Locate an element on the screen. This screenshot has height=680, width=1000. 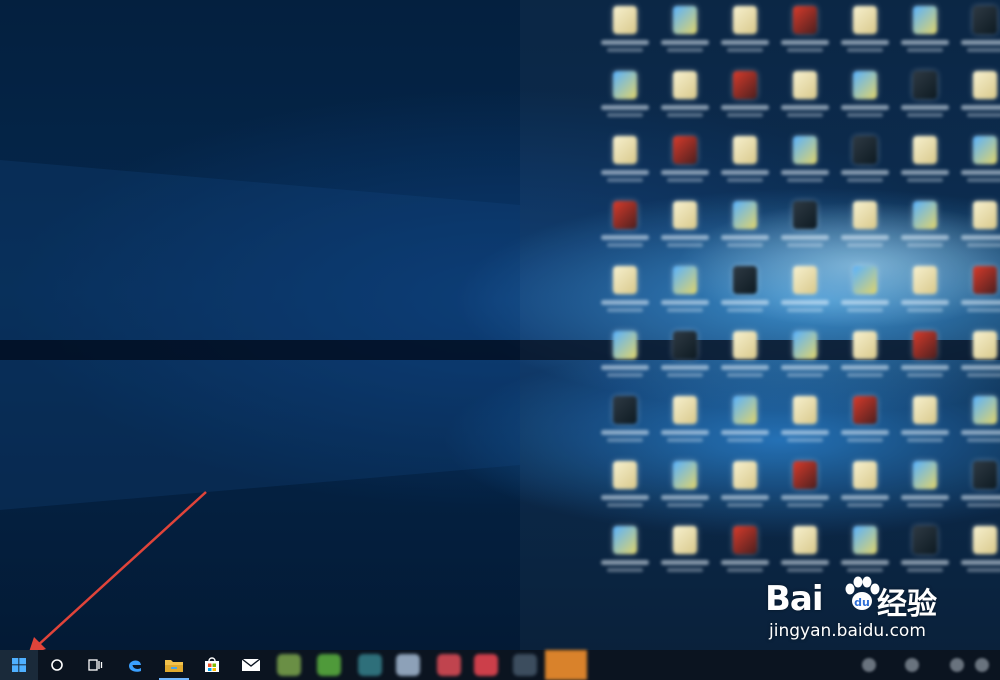
cortana-search-button is located at coordinates (57, 665).